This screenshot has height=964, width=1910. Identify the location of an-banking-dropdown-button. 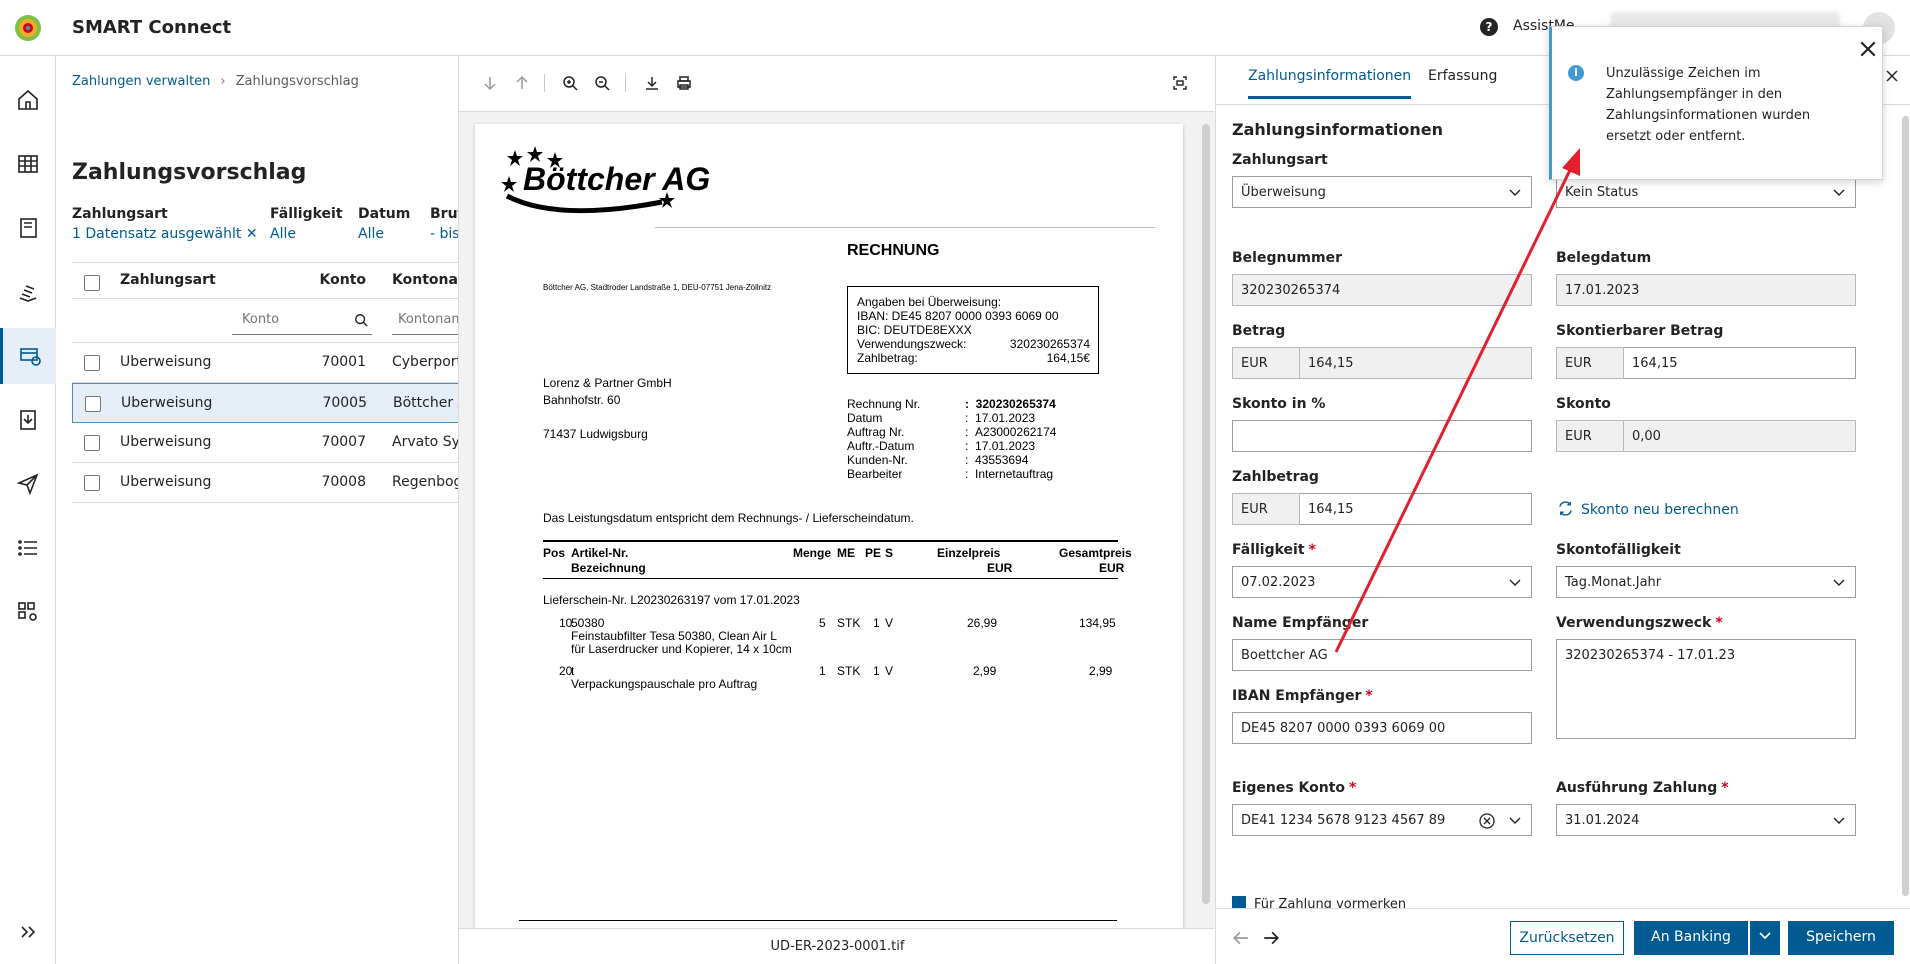
(1765, 938).